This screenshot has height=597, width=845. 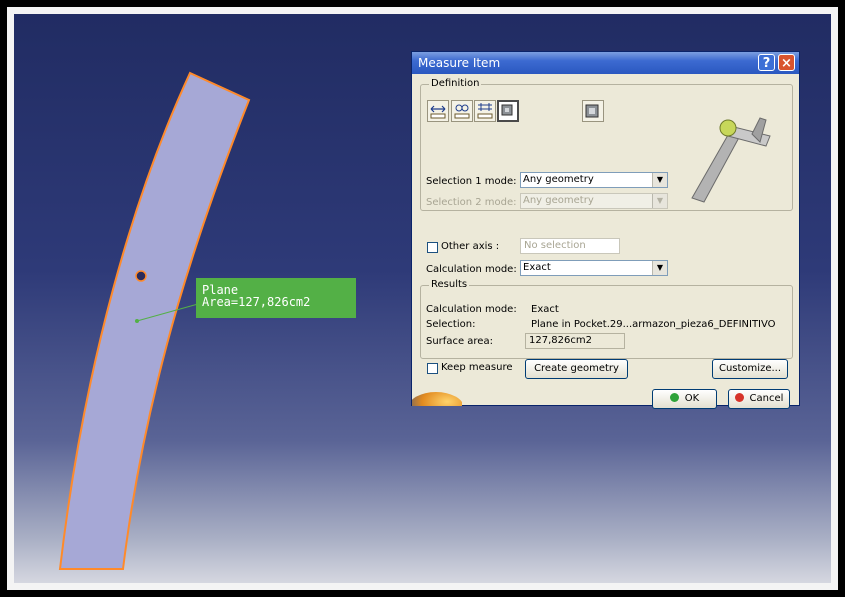 I want to click on surface-area-label: Surface area:, so click(x=459, y=341).